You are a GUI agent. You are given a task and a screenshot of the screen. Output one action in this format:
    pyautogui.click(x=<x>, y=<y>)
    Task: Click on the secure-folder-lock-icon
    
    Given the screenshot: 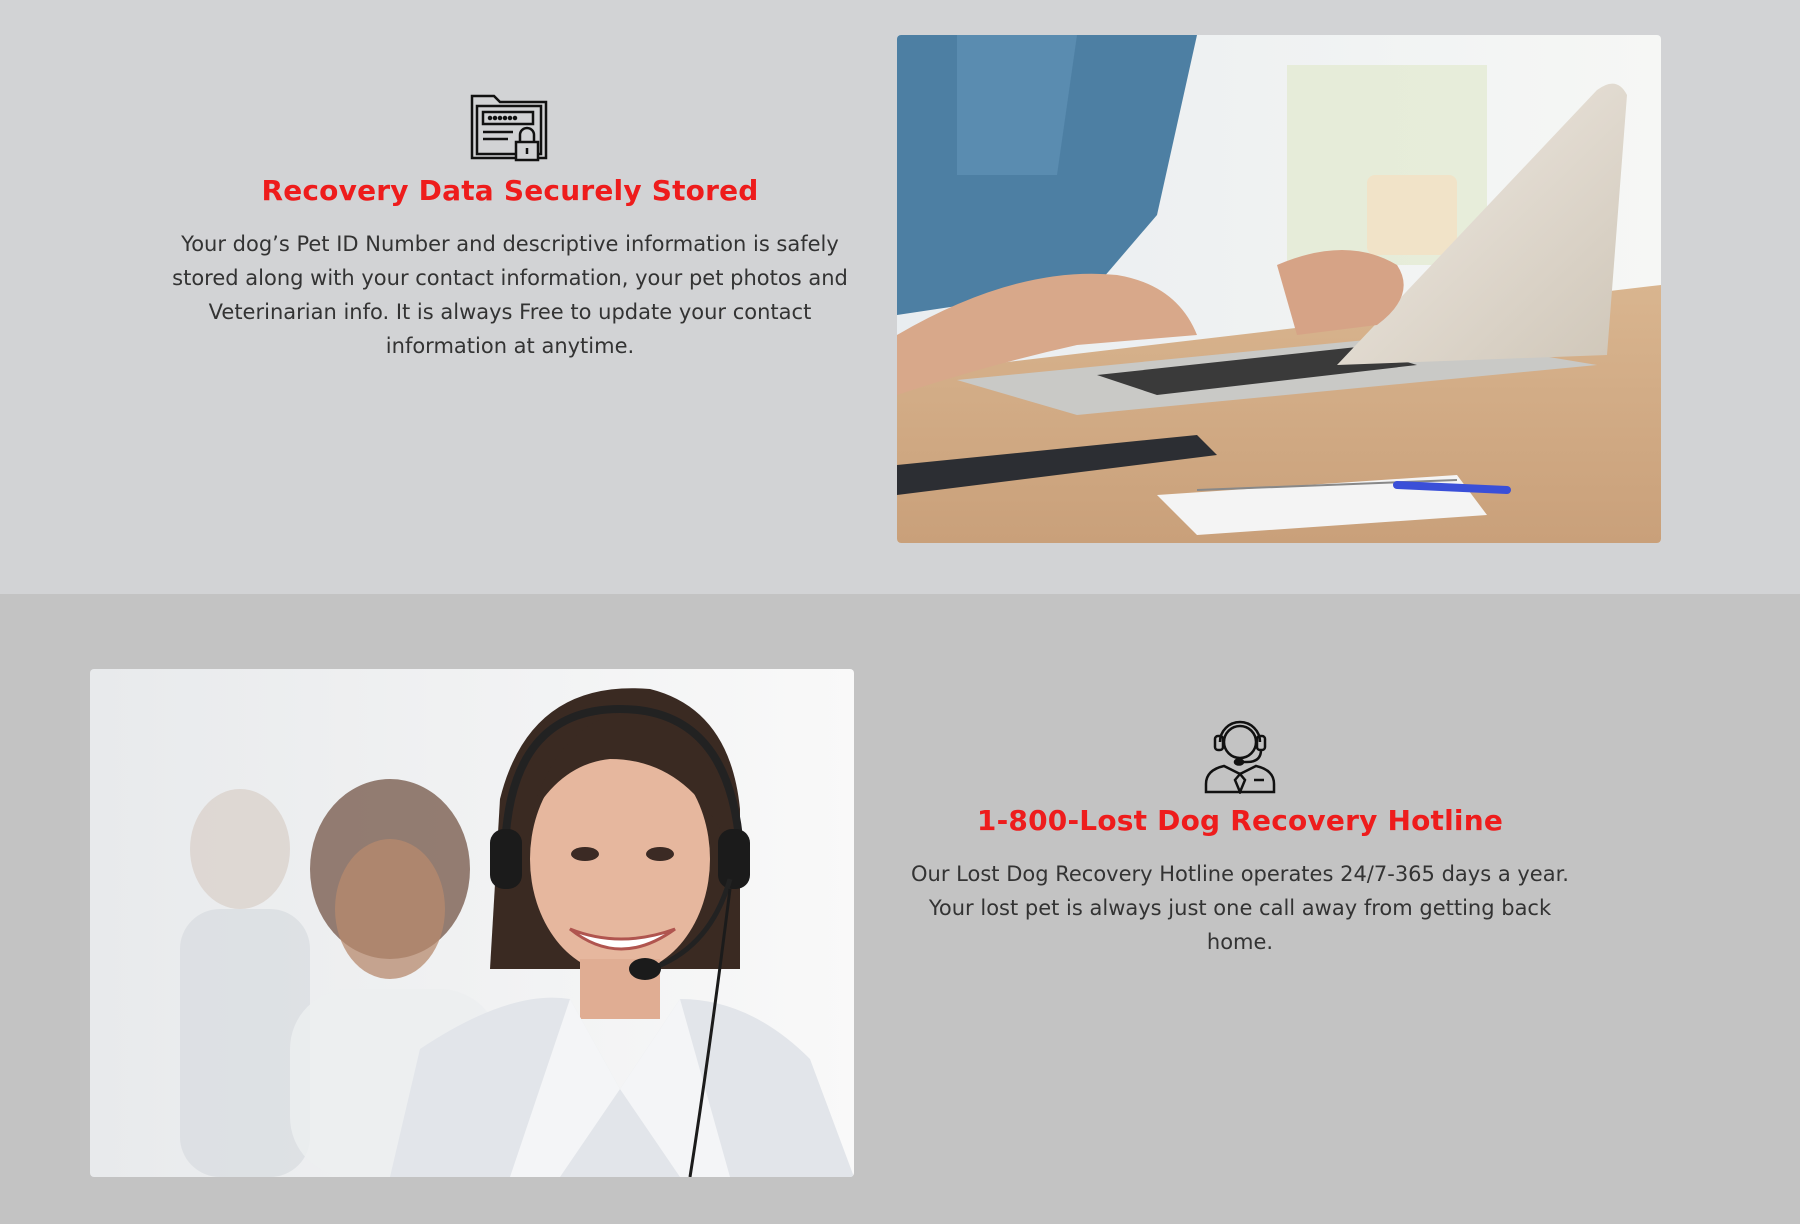 What is the action you would take?
    pyautogui.click(x=509, y=128)
    